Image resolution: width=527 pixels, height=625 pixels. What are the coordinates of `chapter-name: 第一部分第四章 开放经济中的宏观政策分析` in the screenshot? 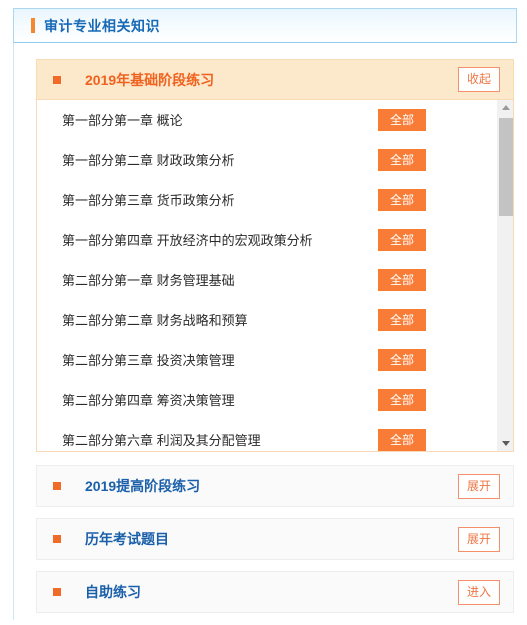 It's located at (187, 240).